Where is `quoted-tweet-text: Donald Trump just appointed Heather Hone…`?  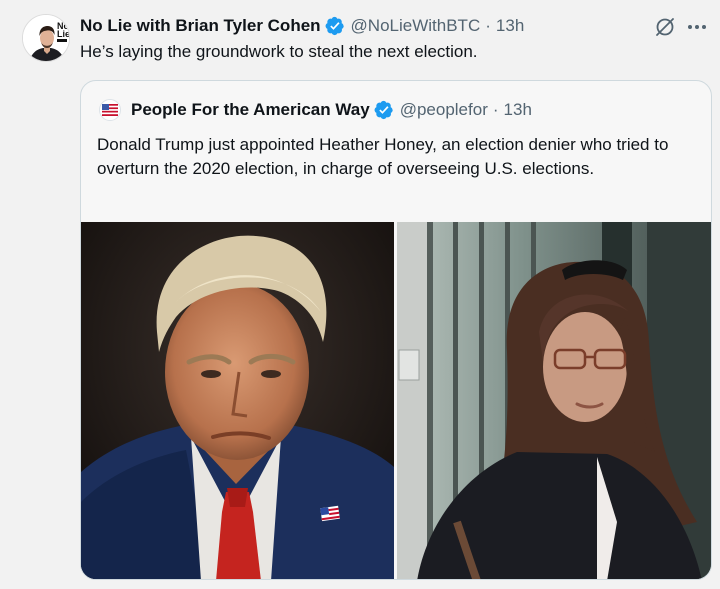
quoted-tweet-text: Donald Trump just appointed Heather Hone… is located at coordinates (383, 156).